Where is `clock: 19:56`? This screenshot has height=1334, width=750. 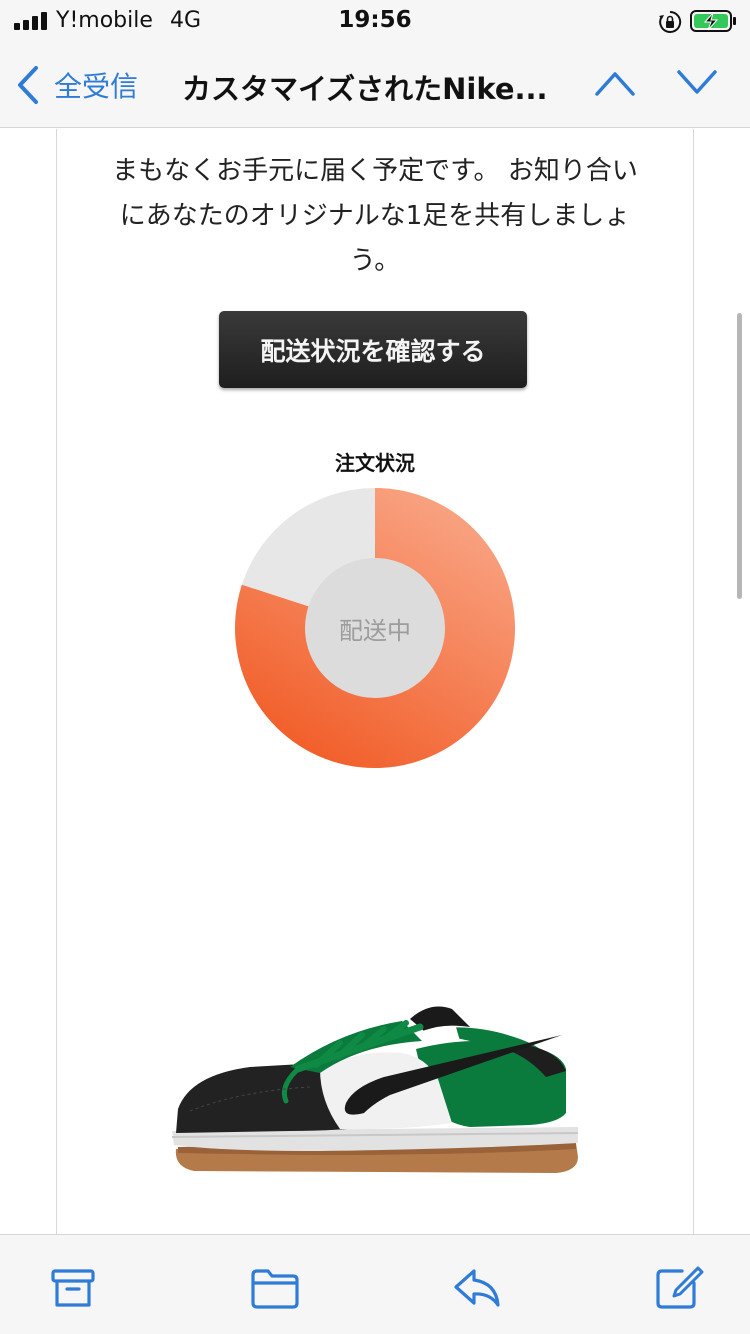
clock: 19:56 is located at coordinates (375, 20).